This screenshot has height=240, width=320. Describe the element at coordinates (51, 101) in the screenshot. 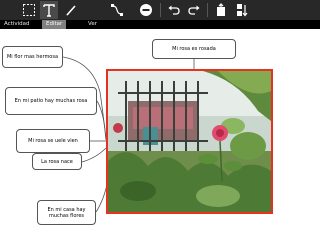

I see `note-en-mi-patio: En mi patio hay muchas rosa` at that location.